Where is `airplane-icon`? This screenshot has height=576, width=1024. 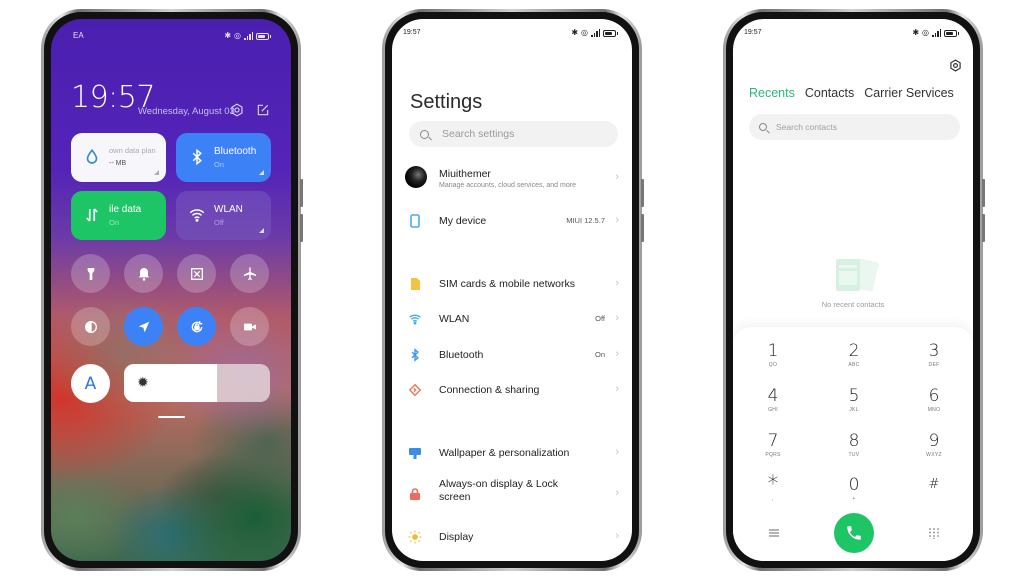 airplane-icon is located at coordinates (249, 273).